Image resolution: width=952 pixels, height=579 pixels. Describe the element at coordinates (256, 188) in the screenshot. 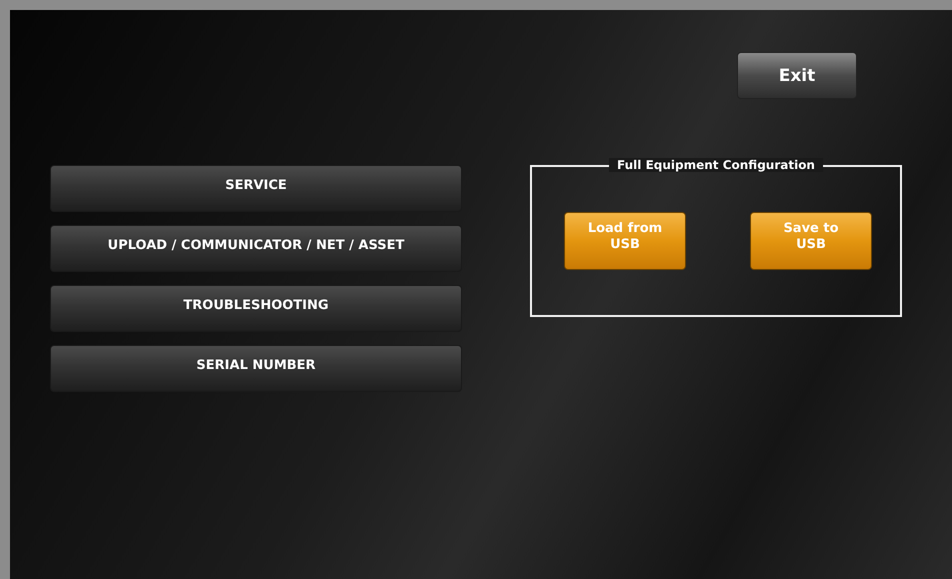

I see `menu-button: SERVICE` at that location.